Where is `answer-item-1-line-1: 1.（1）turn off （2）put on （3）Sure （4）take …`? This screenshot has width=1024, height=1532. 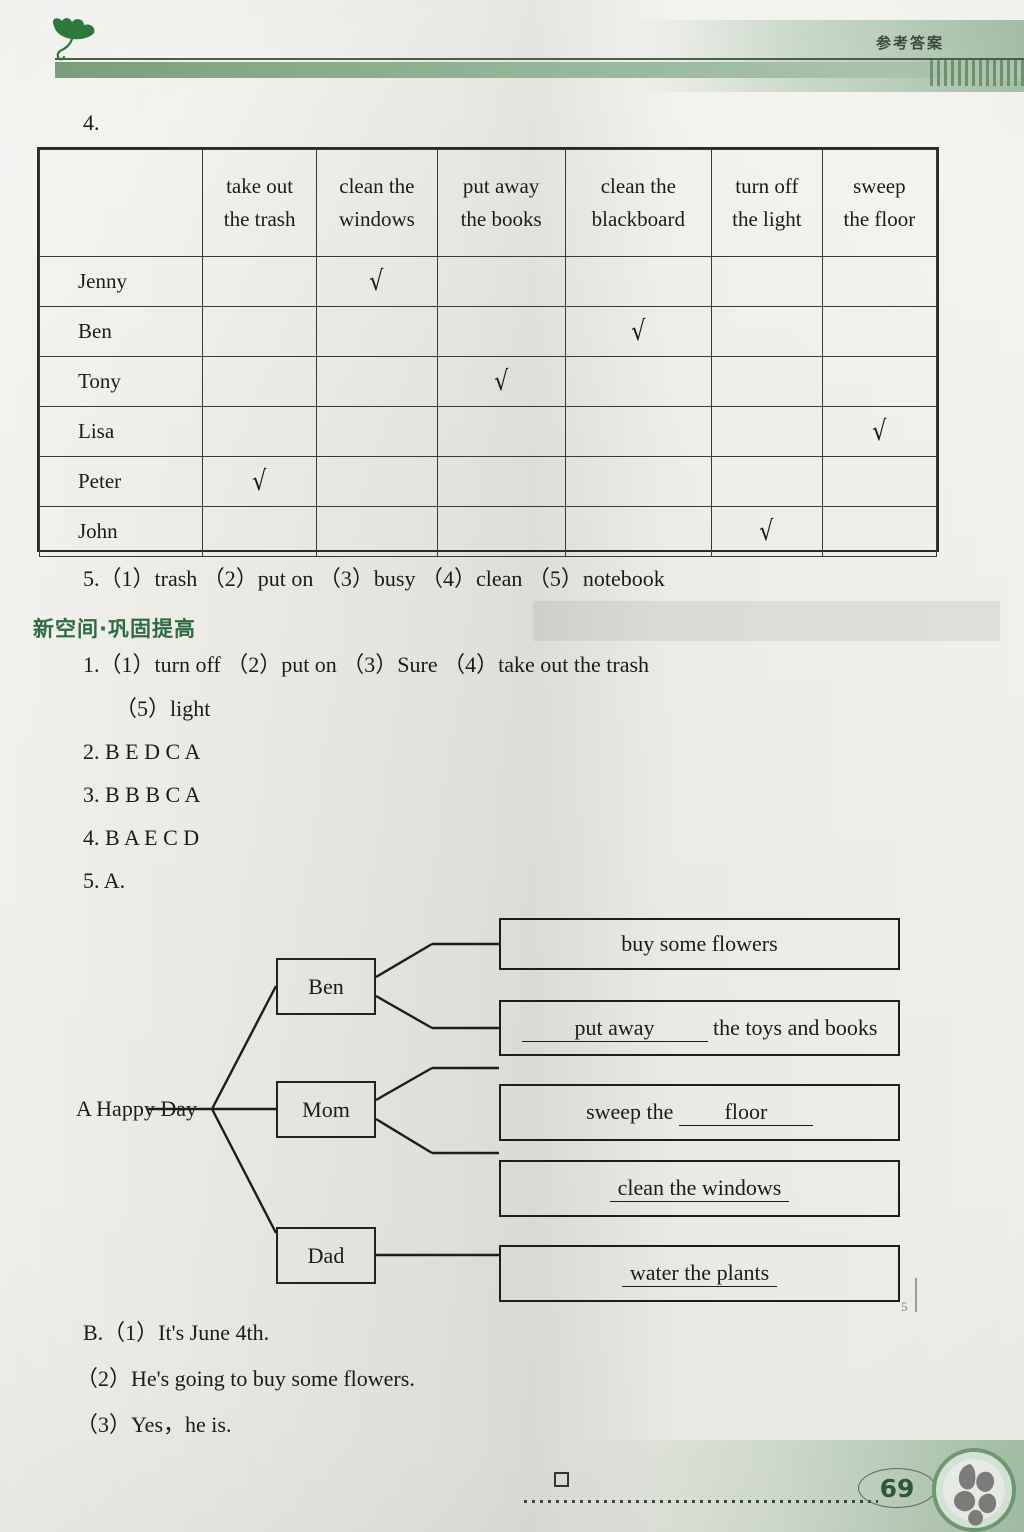 answer-item-1-line-1: 1.（1）turn off （2）put on （3）Sure （4）take … is located at coordinates (366, 664).